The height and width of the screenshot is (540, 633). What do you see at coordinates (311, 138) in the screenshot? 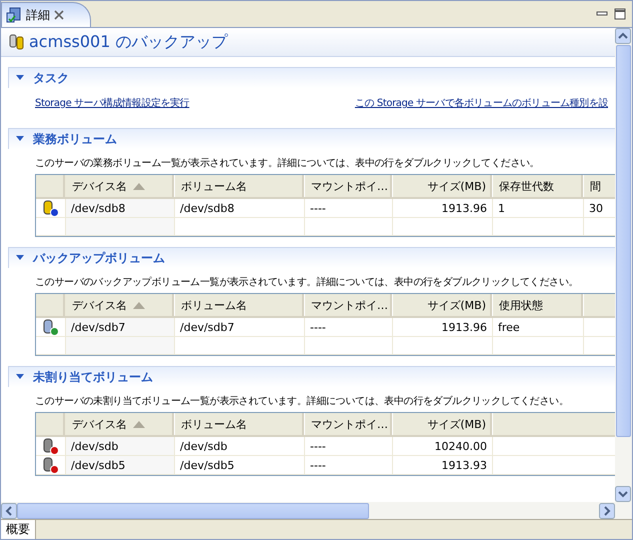
I see `section-header: 業務ボリューム` at bounding box center [311, 138].